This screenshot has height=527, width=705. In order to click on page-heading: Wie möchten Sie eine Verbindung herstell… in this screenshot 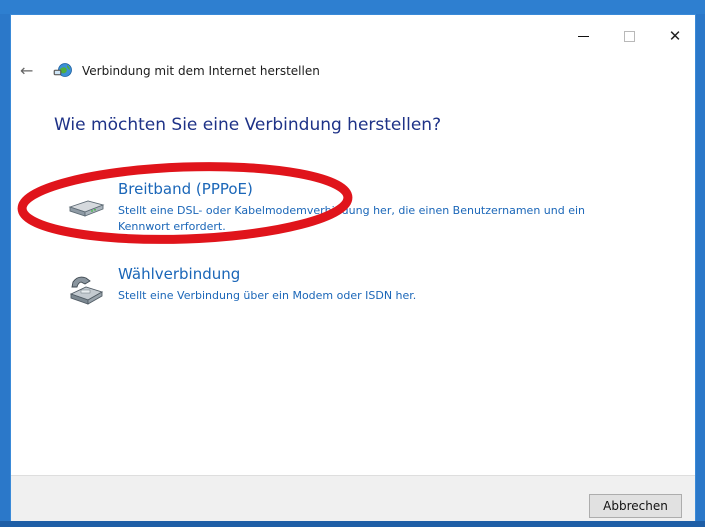, I will do `click(248, 125)`.